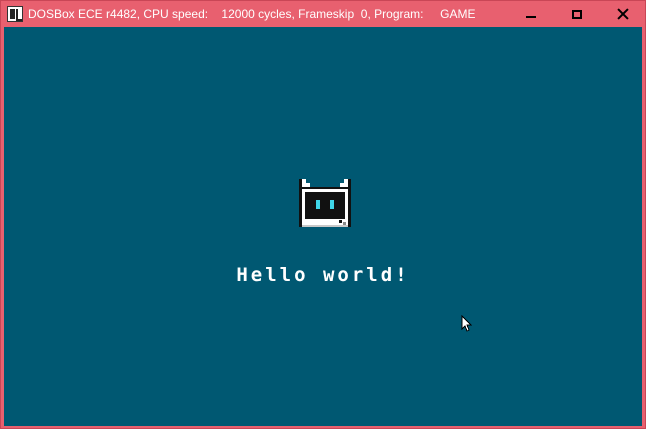 This screenshot has height=429, width=646. What do you see at coordinates (15, 14) in the screenshot?
I see `dosbox-icon` at bounding box center [15, 14].